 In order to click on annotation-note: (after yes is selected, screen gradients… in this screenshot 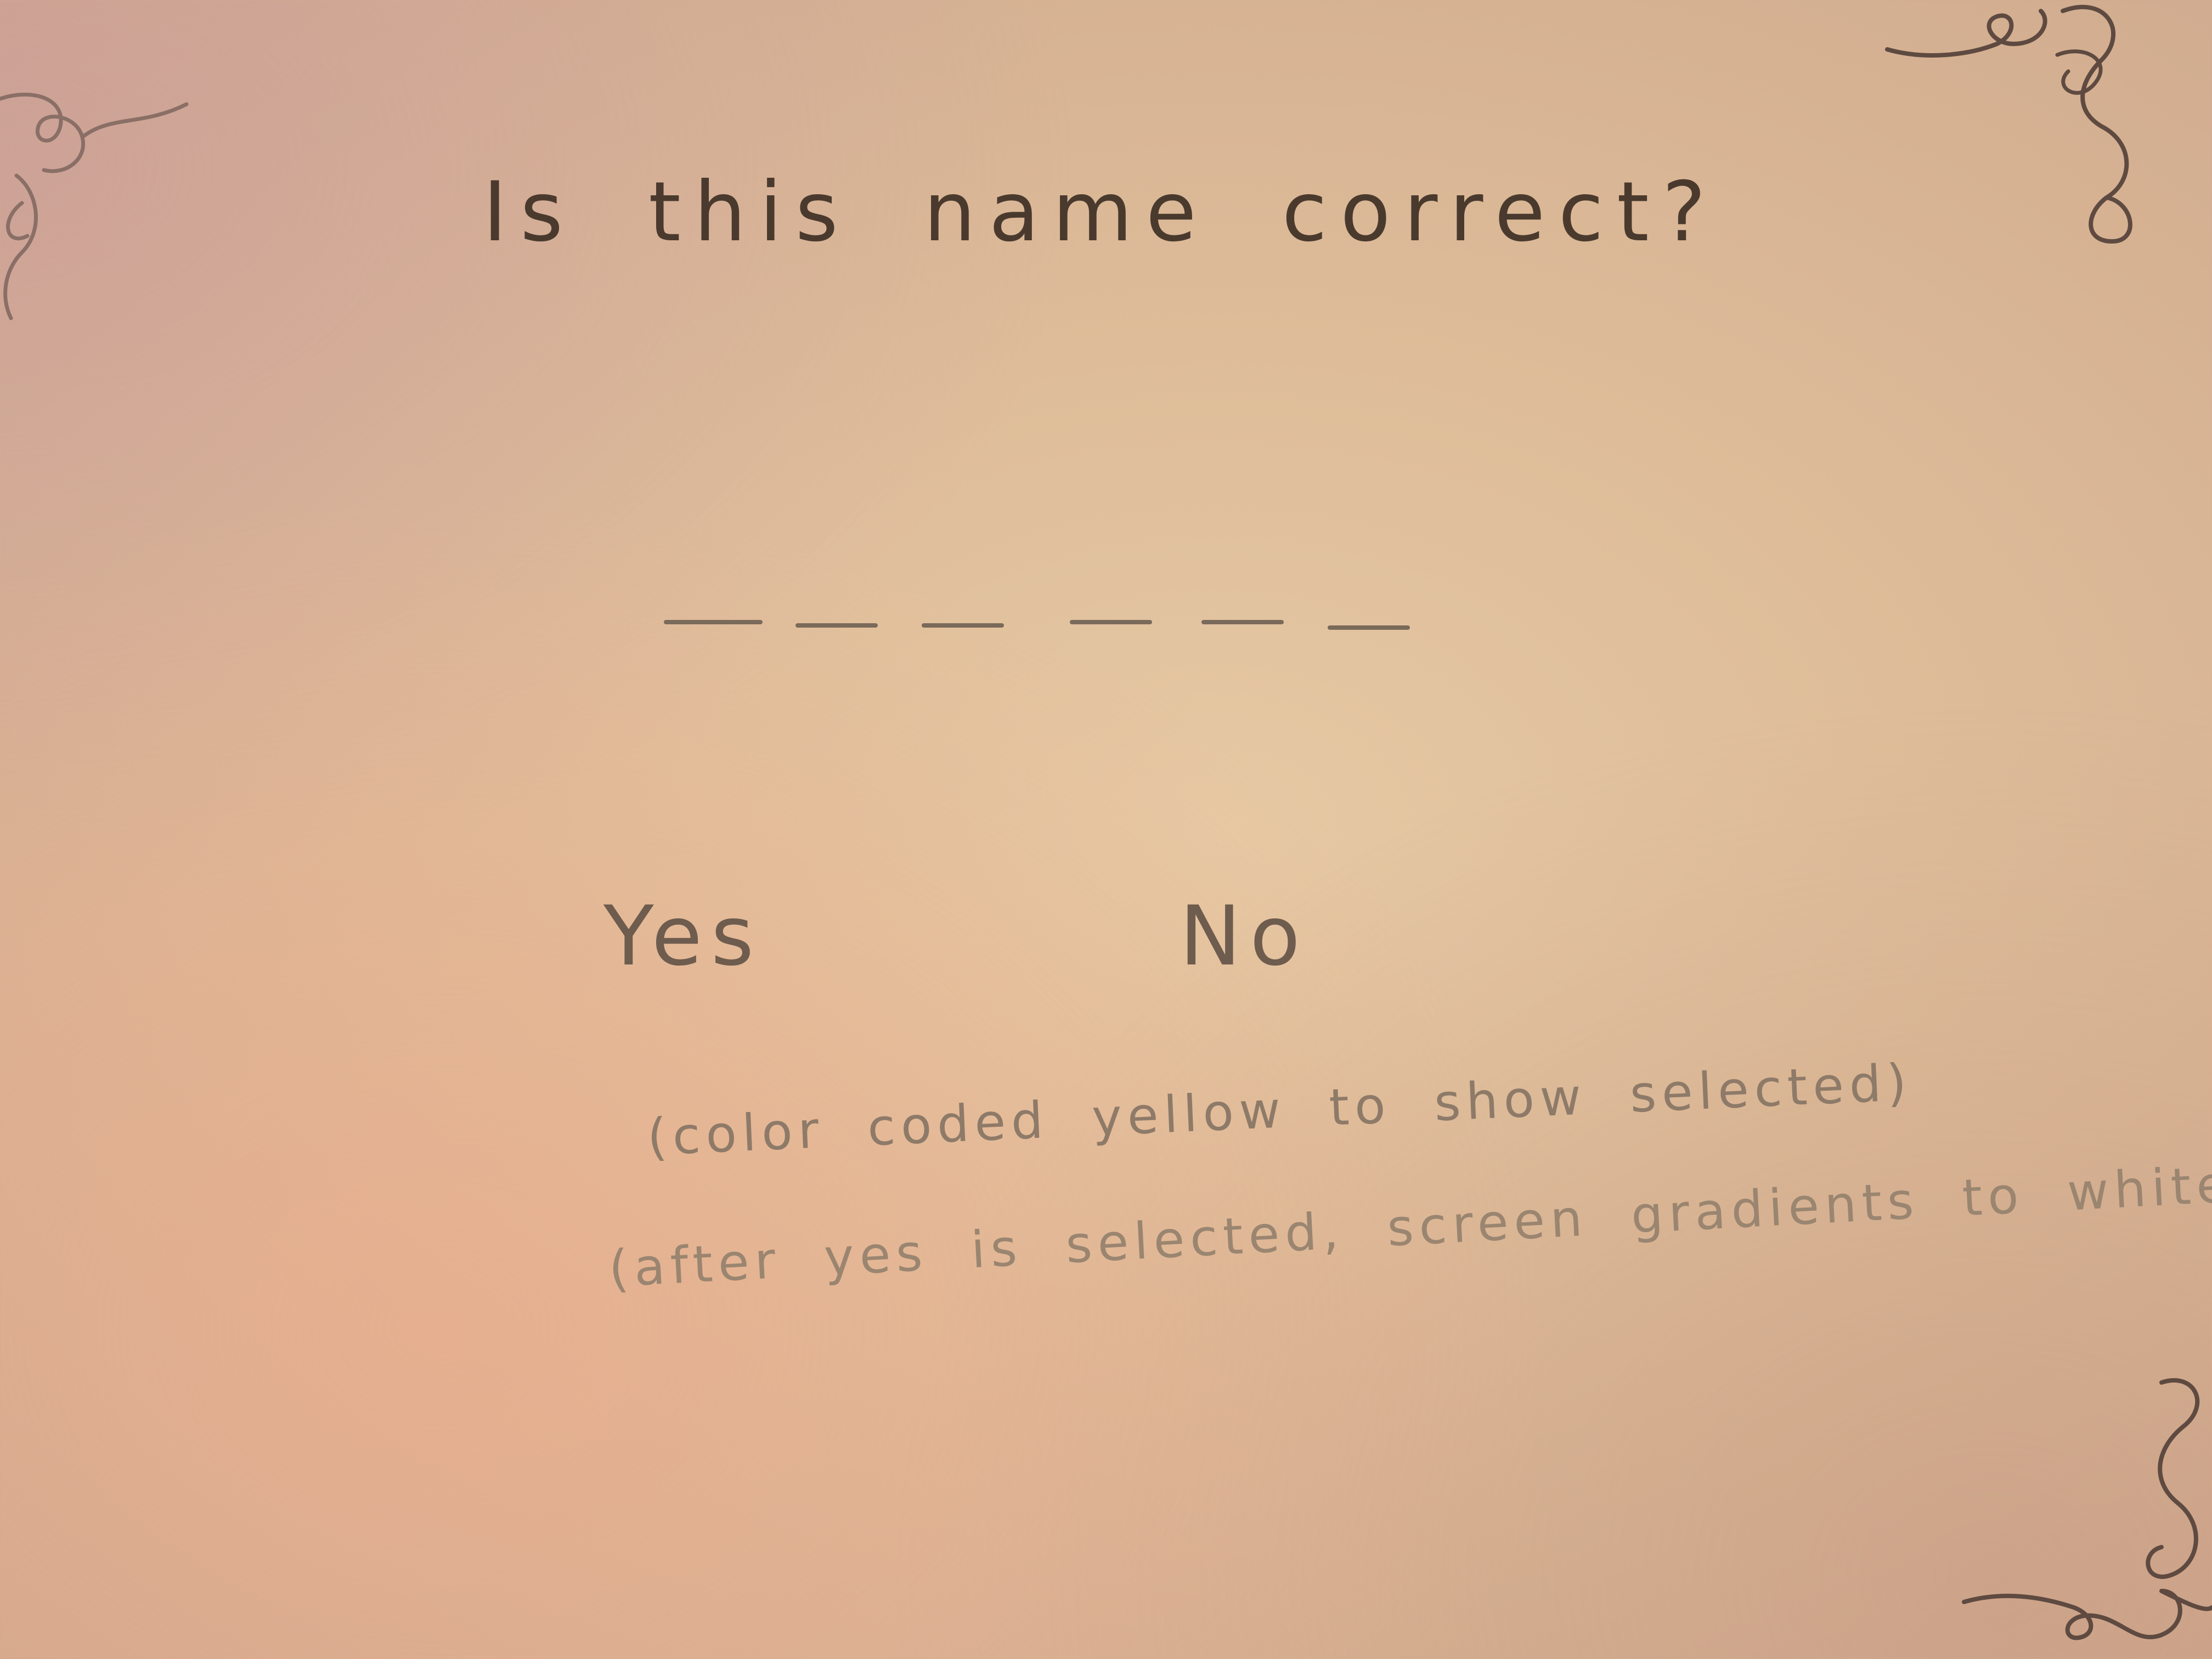, I will do `click(1410, 1225)`.